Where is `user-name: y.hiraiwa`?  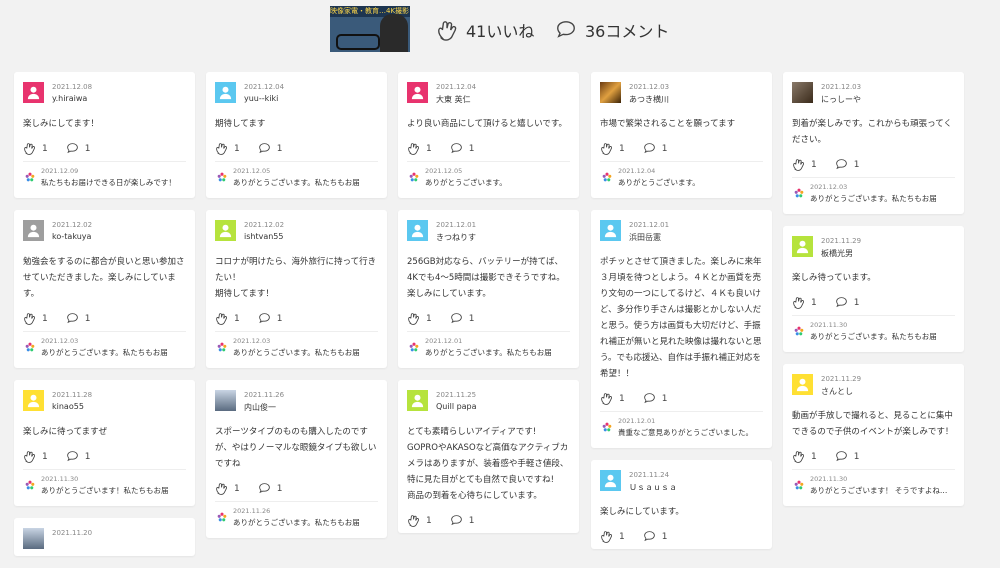 user-name: y.hiraiwa is located at coordinates (69, 98).